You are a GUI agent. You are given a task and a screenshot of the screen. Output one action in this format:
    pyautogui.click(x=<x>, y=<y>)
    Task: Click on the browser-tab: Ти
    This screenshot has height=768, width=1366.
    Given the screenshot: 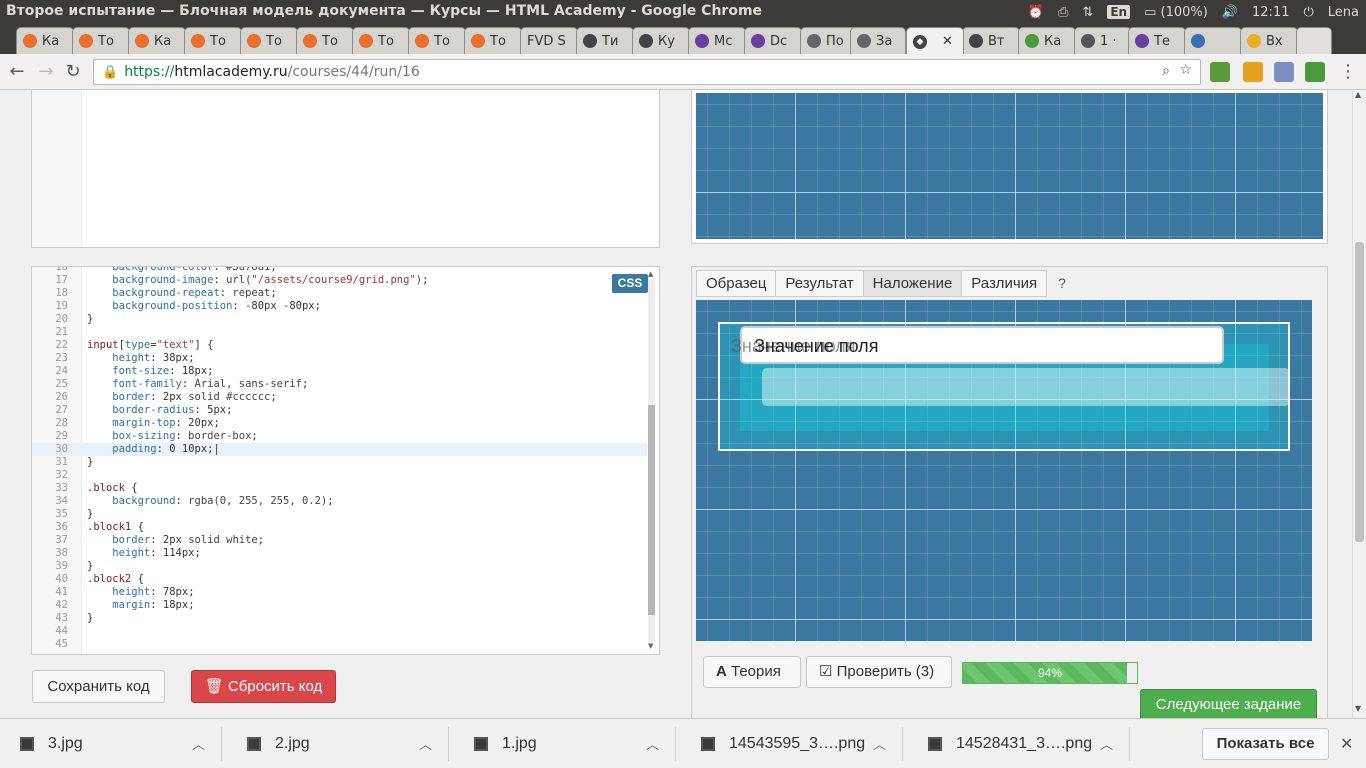 What is the action you would take?
    pyautogui.click(x=605, y=40)
    